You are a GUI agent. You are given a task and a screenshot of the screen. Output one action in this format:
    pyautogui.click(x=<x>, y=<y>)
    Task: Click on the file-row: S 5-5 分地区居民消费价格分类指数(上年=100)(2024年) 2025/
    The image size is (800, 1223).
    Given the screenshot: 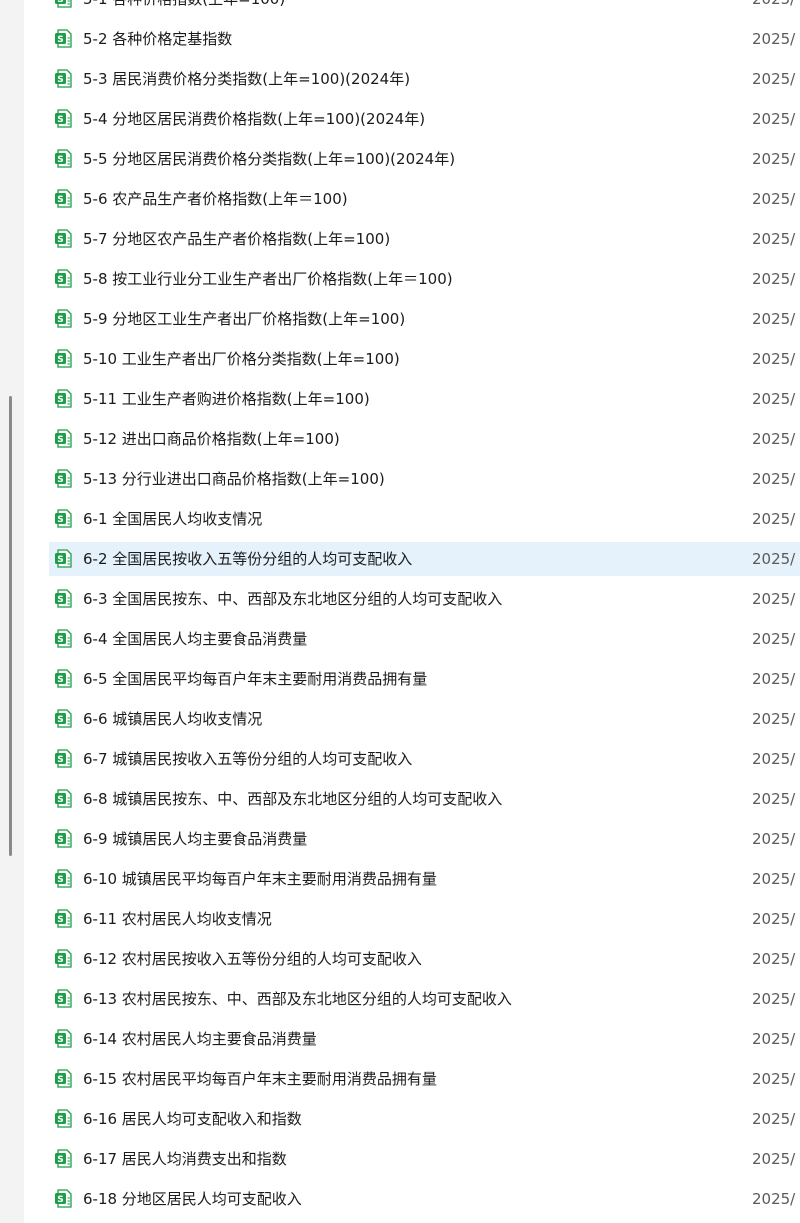 What is the action you would take?
    pyautogui.click(x=412, y=159)
    